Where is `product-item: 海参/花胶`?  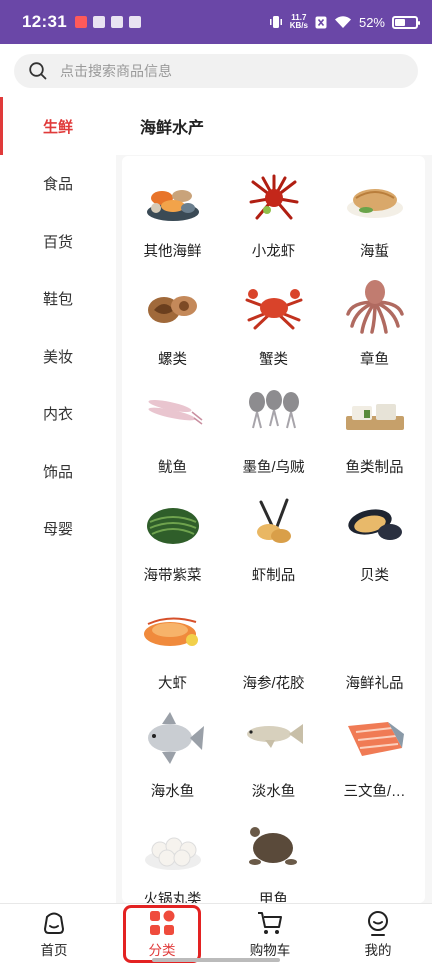 product-item: 海参/花胶 is located at coordinates (273, 654).